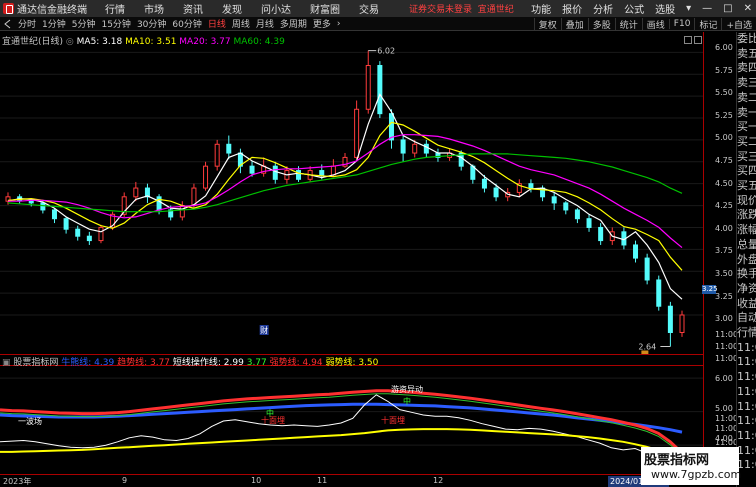 This screenshot has height=487, width=756. Describe the element at coordinates (84, 23) in the screenshot. I see `period-5min: 5分钟` at that location.